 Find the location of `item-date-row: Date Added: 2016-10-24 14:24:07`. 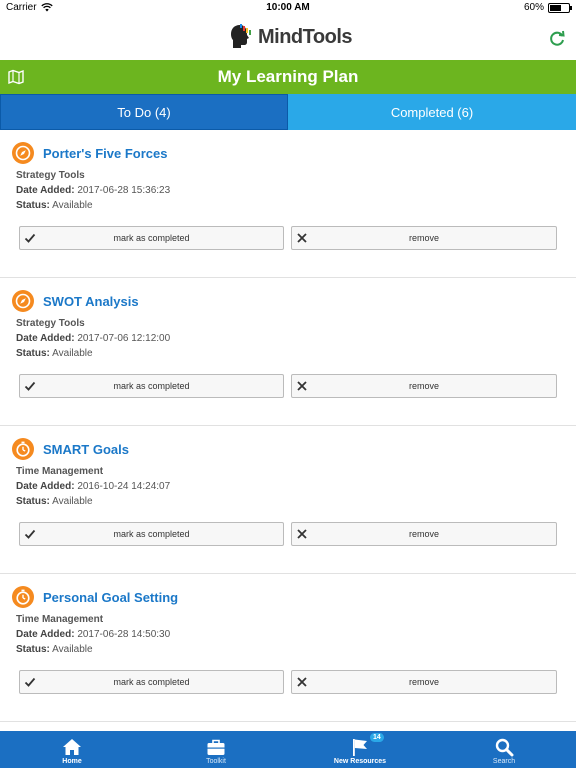

item-date-row: Date Added: 2016-10-24 14:24:07 is located at coordinates (93, 486).